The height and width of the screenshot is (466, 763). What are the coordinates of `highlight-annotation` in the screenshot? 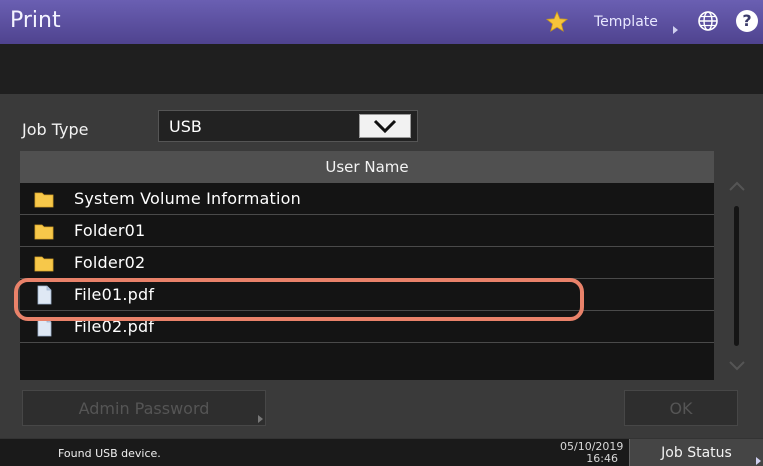 It's located at (299, 299).